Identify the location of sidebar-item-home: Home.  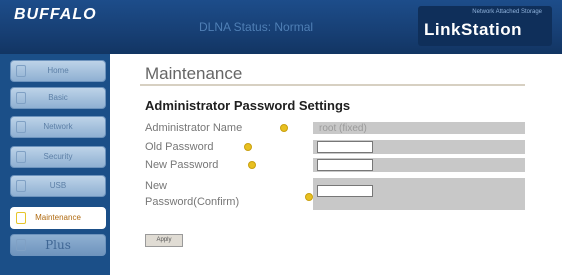
(58, 71).